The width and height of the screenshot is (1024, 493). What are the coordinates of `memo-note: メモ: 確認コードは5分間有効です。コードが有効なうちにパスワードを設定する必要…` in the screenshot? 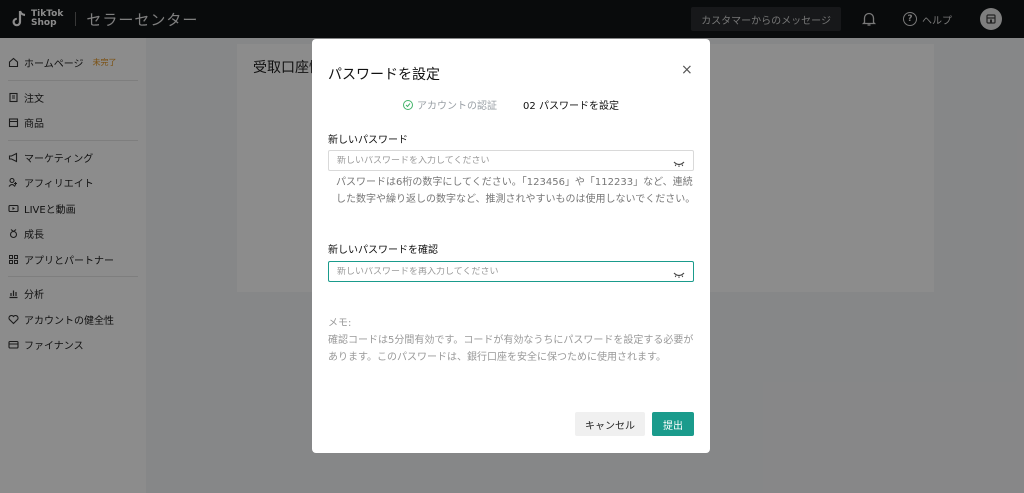 It's located at (513, 340).